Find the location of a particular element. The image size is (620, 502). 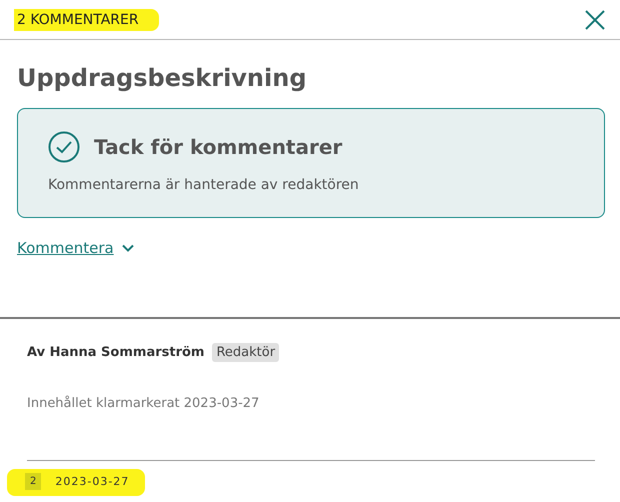

role-tag: Redaktör is located at coordinates (246, 352).